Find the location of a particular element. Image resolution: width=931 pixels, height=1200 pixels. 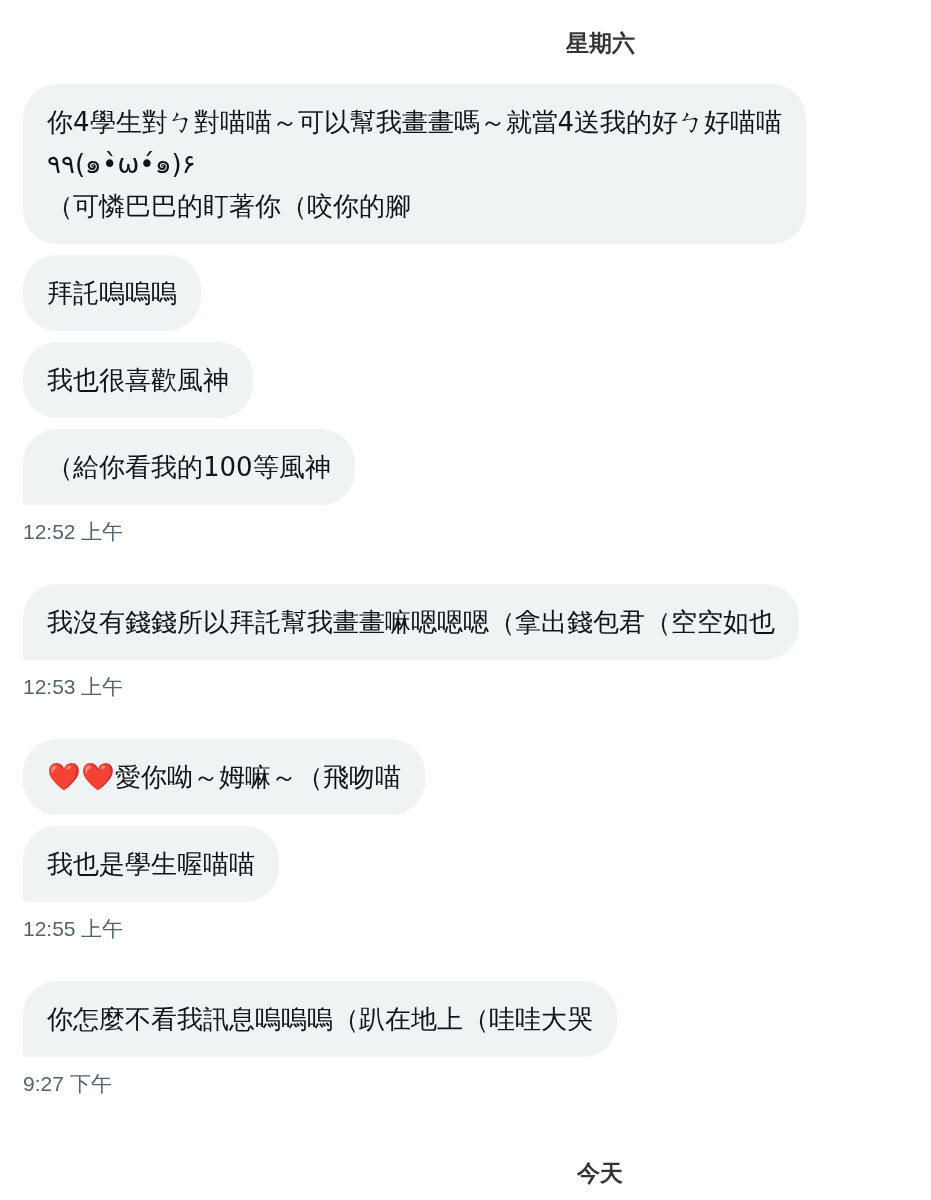

message-timestamp: 12:55 上午 is located at coordinates (73, 929).